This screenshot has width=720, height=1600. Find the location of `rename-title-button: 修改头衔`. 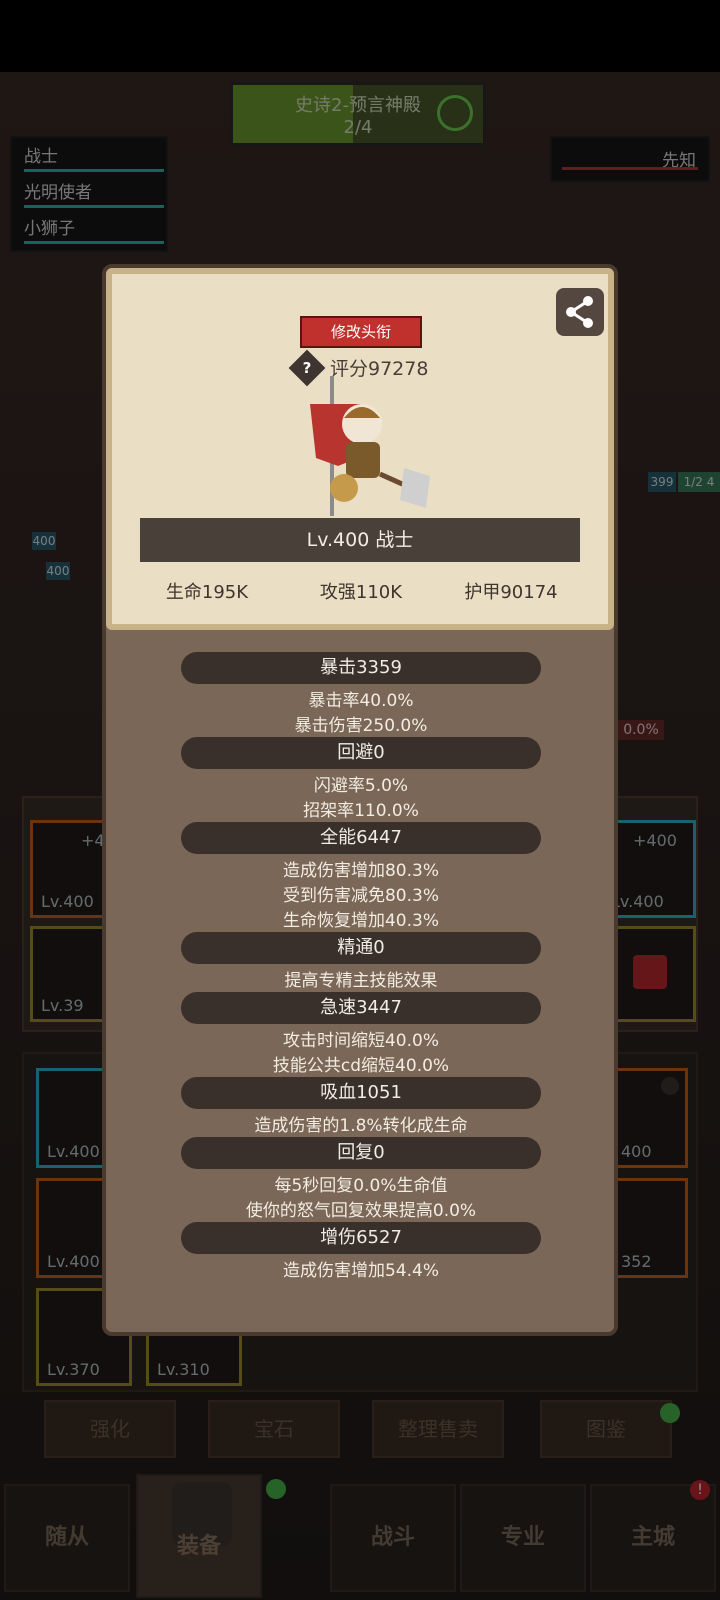

rename-title-button: 修改头衔 is located at coordinates (361, 332).